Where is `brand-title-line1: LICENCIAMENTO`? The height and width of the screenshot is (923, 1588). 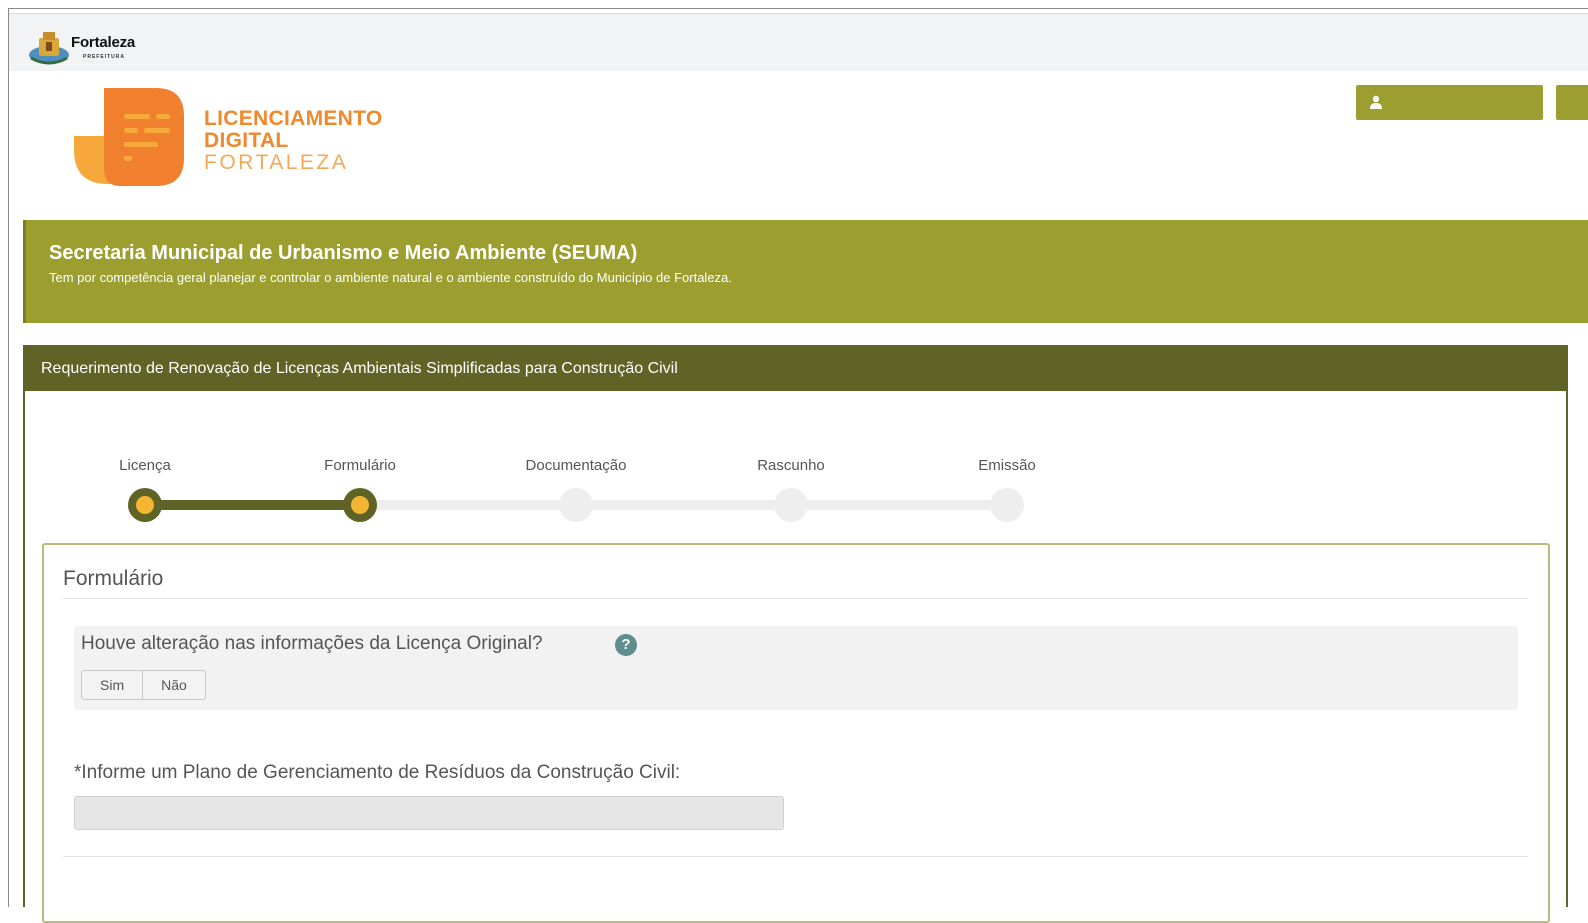 brand-title-line1: LICENCIAMENTO is located at coordinates (293, 118).